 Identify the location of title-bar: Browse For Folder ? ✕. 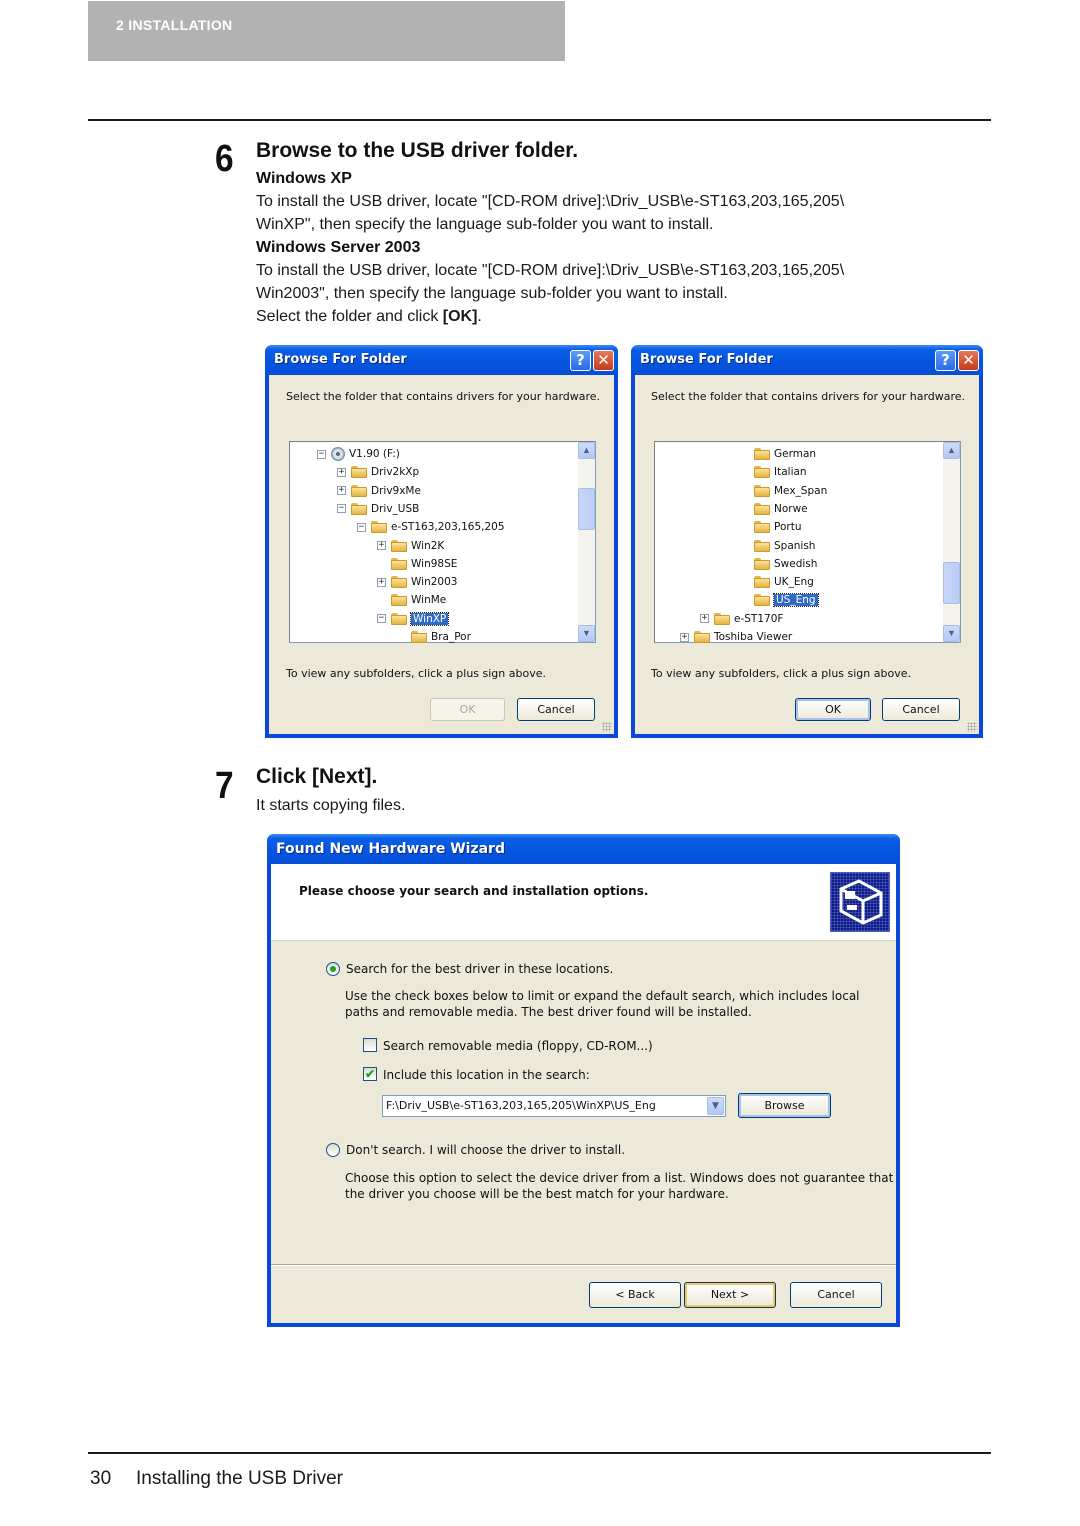
(441, 360).